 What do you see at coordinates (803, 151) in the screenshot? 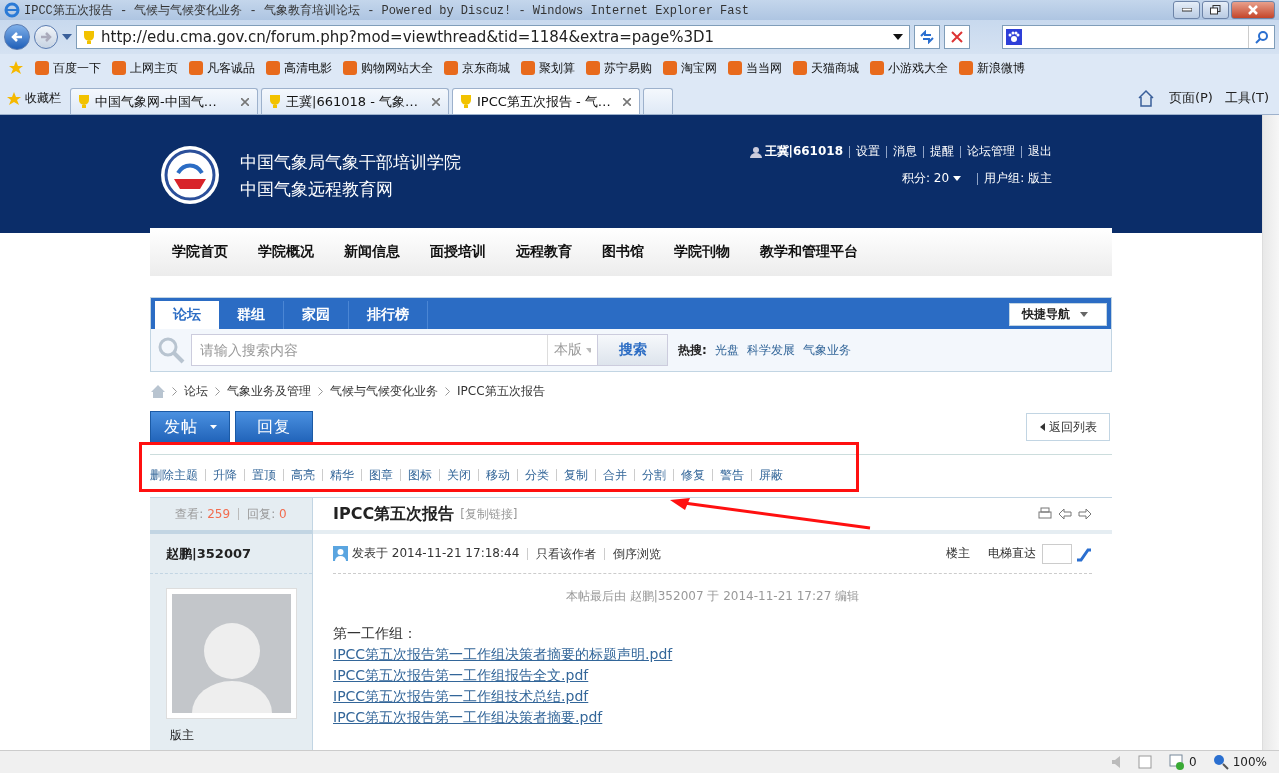
I see `user-name-link: 王冀|661018` at bounding box center [803, 151].